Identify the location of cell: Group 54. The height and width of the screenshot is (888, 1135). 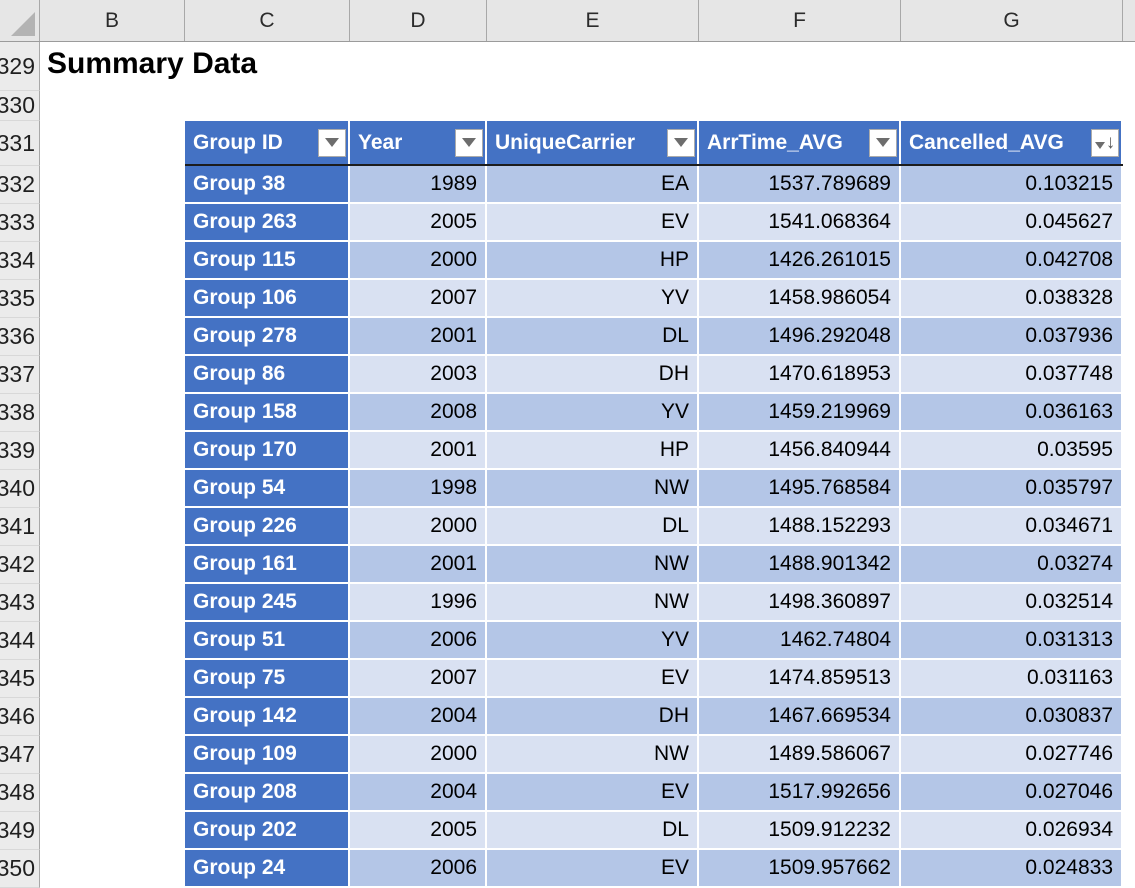
(267, 489).